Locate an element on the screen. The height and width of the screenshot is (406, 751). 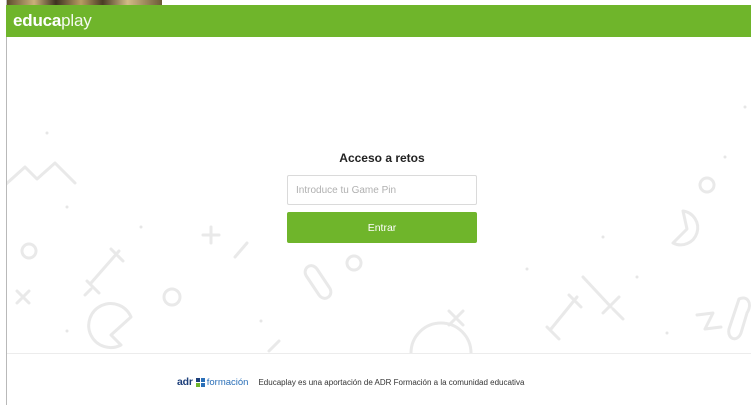
window-left-edge is located at coordinates (3, 202).